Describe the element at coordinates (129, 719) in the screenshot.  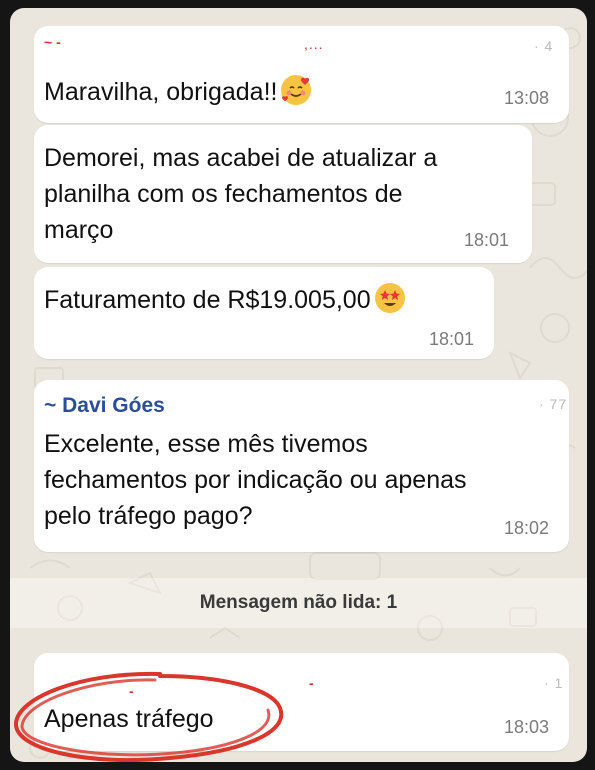
I see `message-text: Apenas tráfego` at that location.